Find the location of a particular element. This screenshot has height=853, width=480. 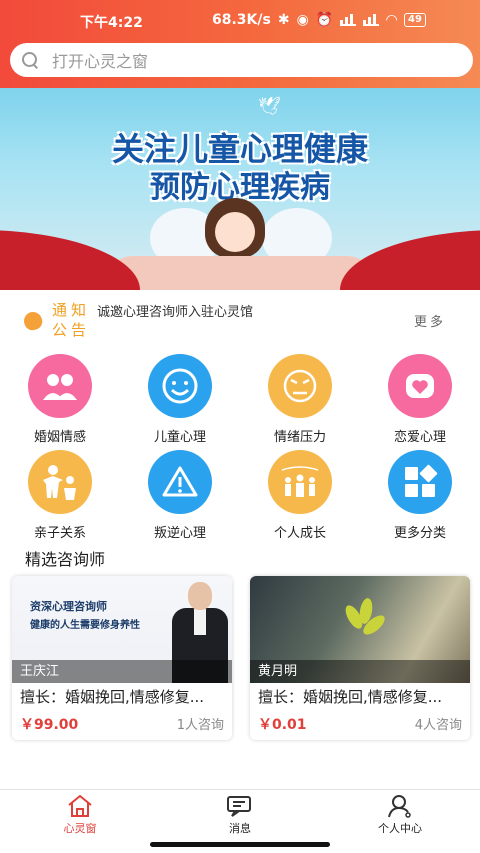

nav-profile: 个人中心 is located at coordinates (400, 814).